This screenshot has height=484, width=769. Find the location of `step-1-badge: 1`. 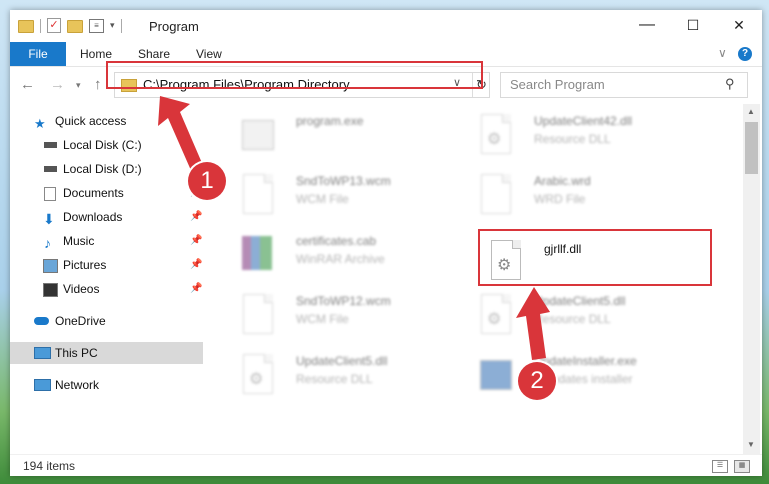

step-1-badge: 1 is located at coordinates (207, 181).